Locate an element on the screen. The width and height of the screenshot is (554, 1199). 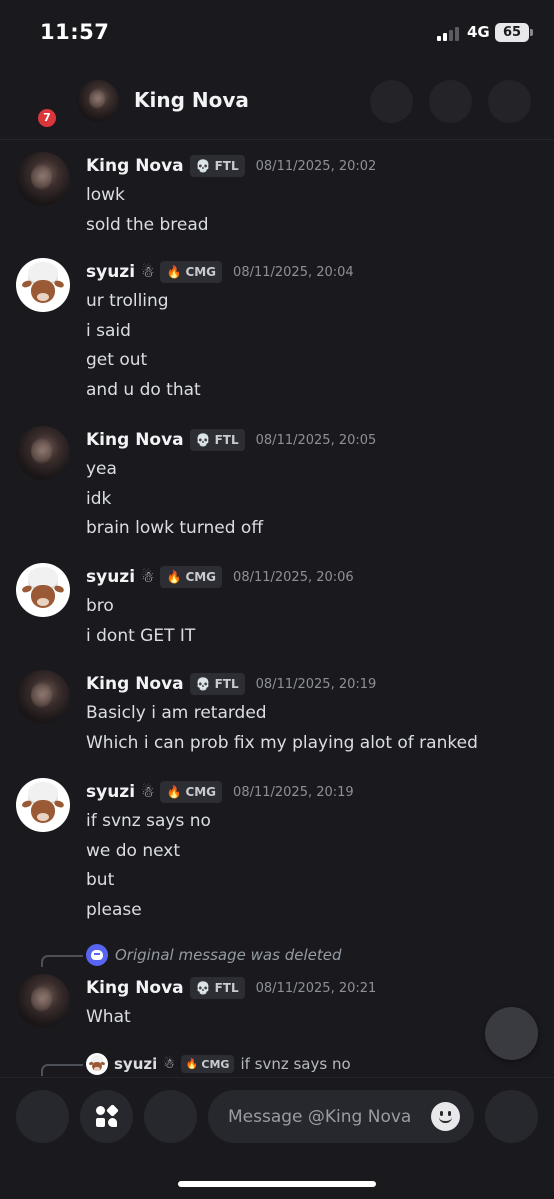
apps-icon is located at coordinates (107, 1115).